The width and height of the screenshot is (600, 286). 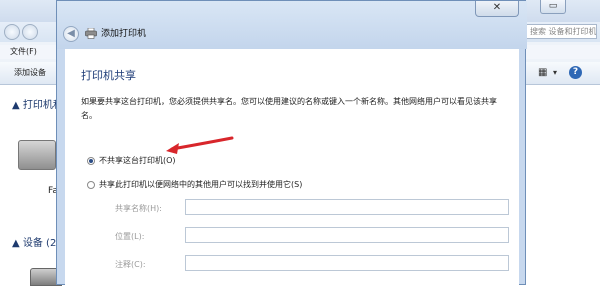 What do you see at coordinates (200, 145) in the screenshot?
I see `annotation-arrow-icon` at bounding box center [200, 145].